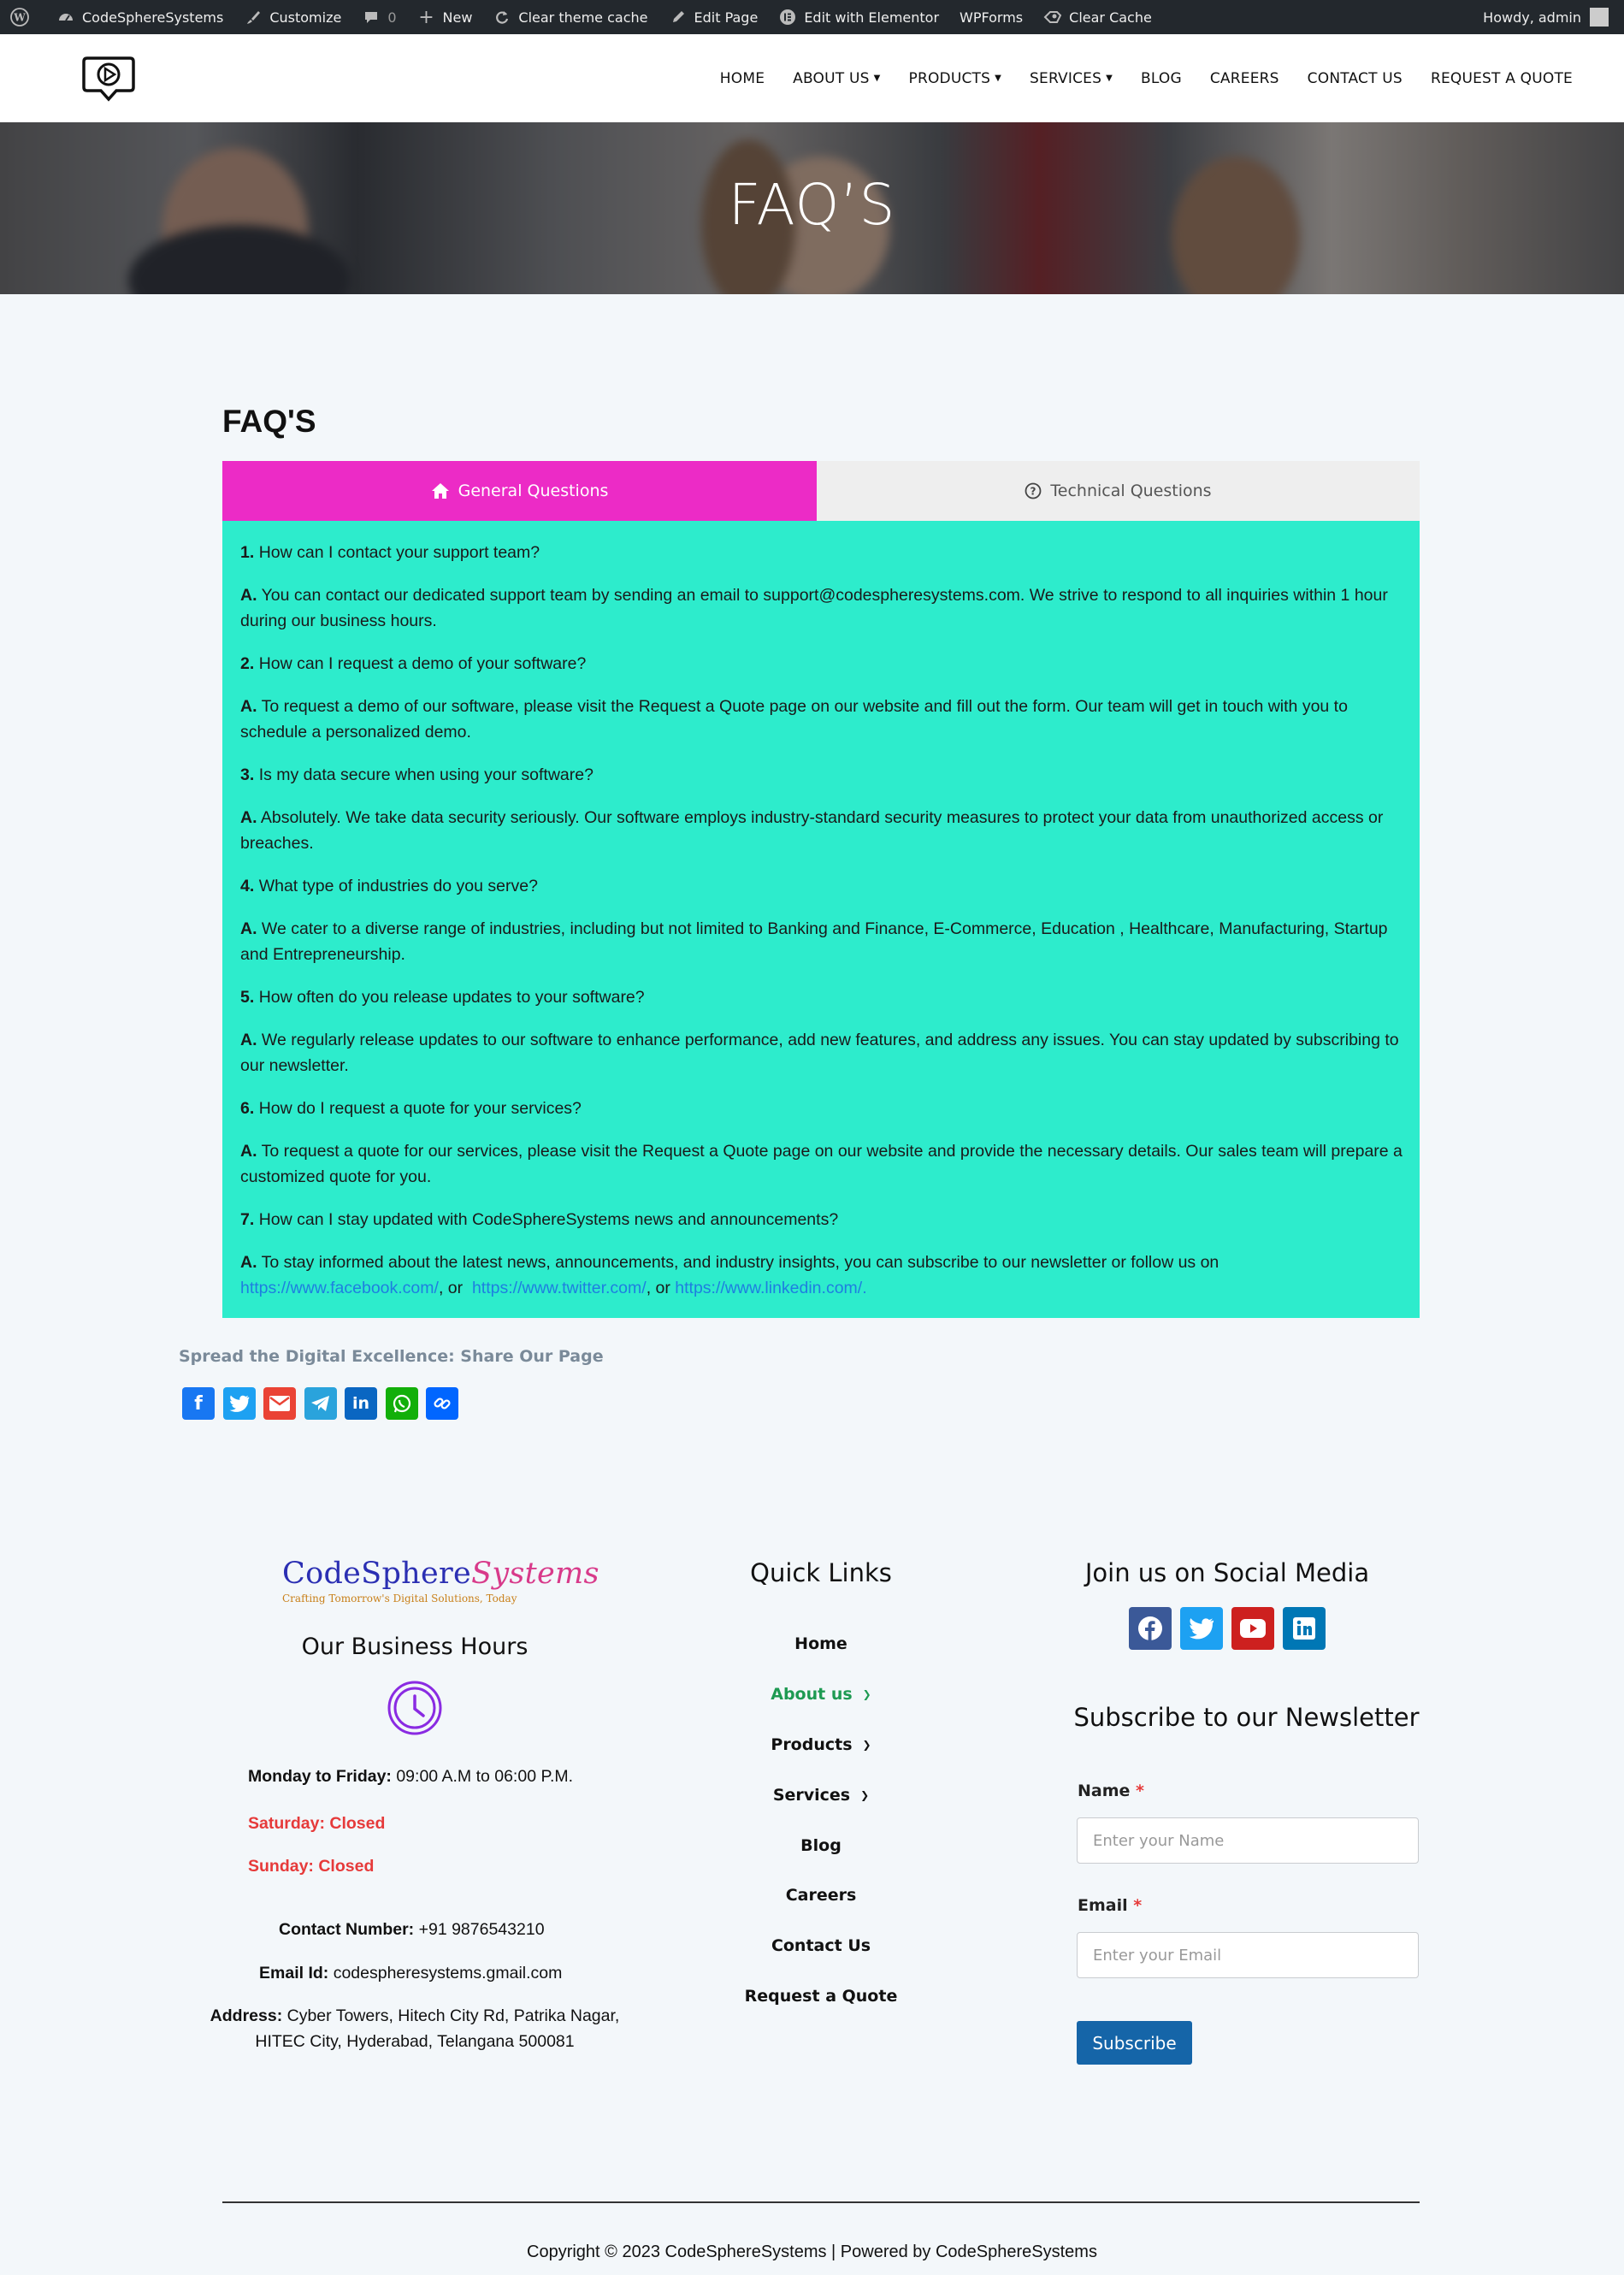  What do you see at coordinates (19, 17) in the screenshot?
I see `wordpress-icon: W` at bounding box center [19, 17].